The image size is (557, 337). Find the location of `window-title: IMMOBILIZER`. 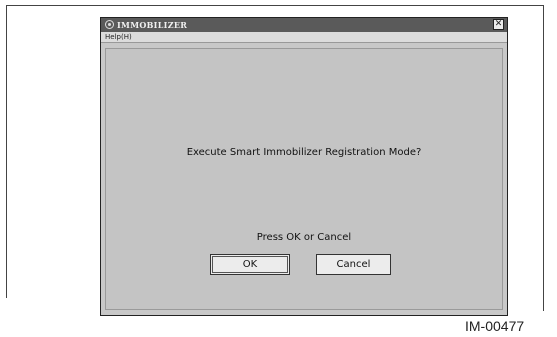

window-title: IMMOBILIZER is located at coordinates (152, 25).